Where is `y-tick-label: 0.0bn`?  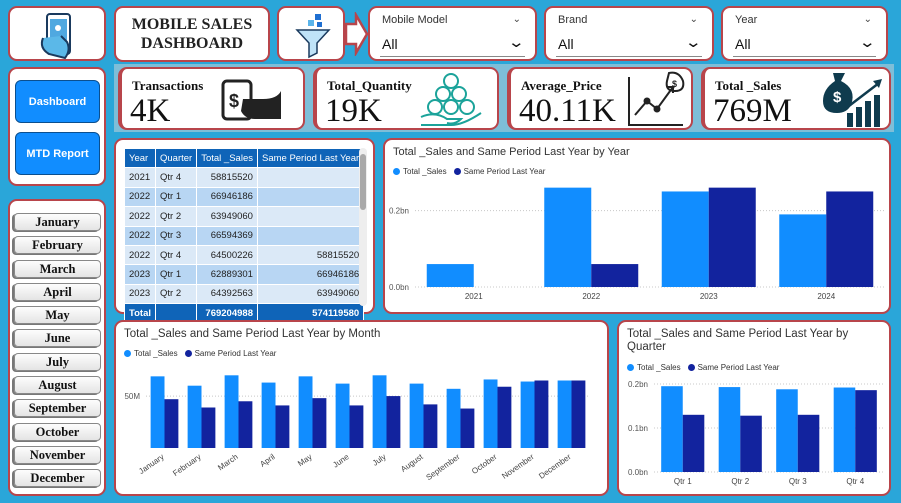 y-tick-label: 0.0bn is located at coordinates (638, 472).